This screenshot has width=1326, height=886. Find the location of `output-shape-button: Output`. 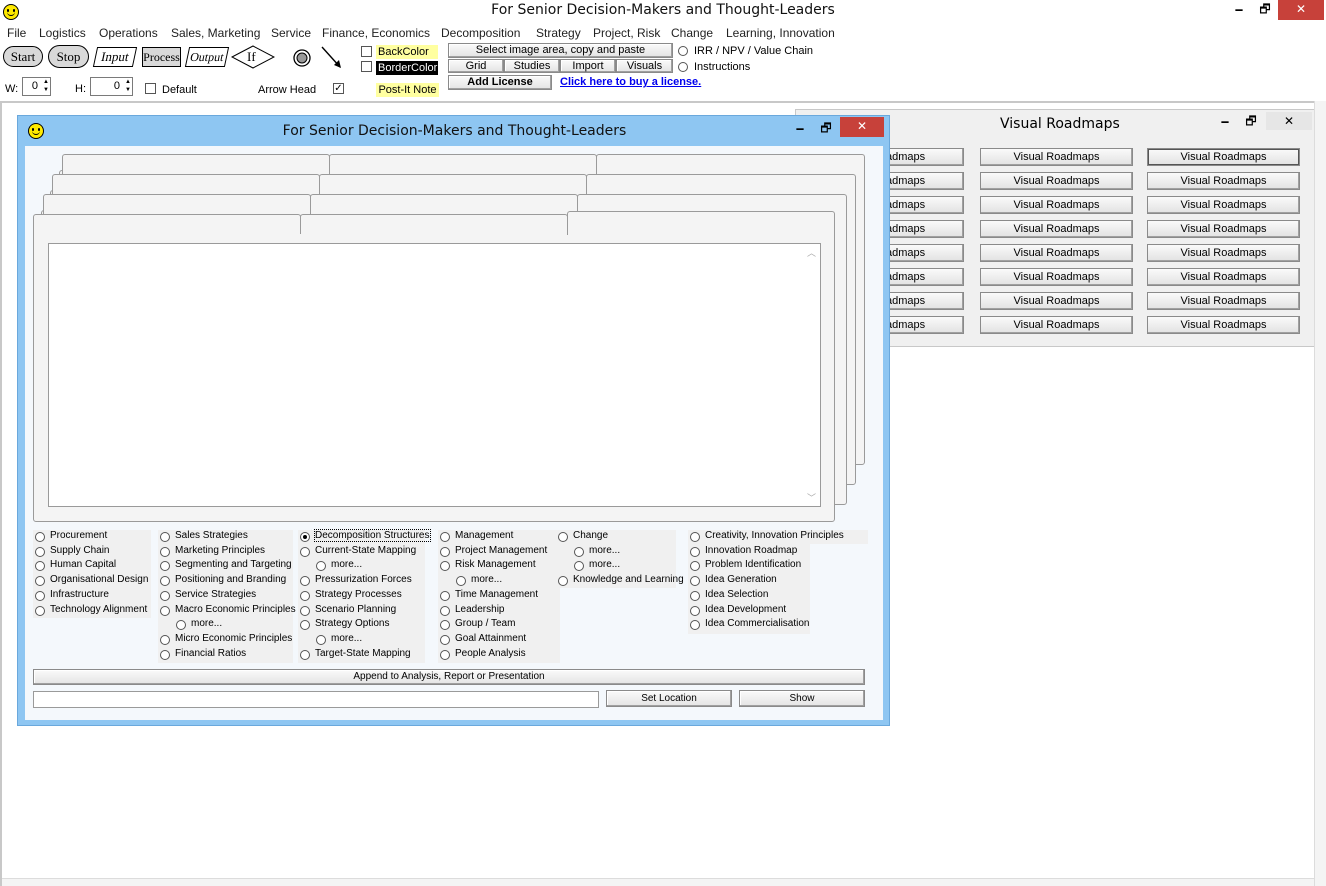

output-shape-button: Output is located at coordinates (207, 57).